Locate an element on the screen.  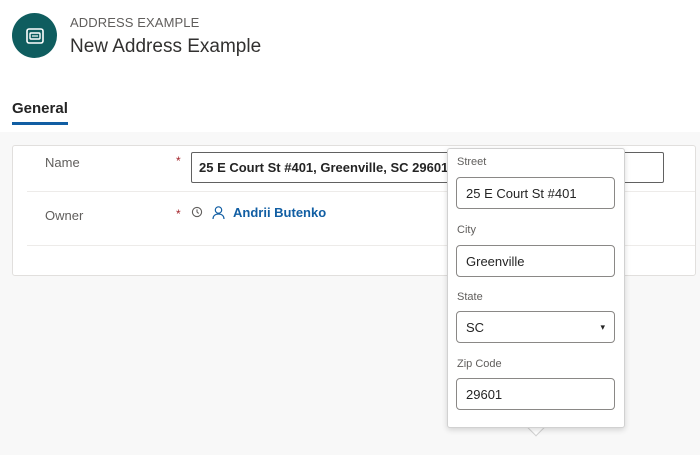
person-icon is located at coordinates (219, 212).